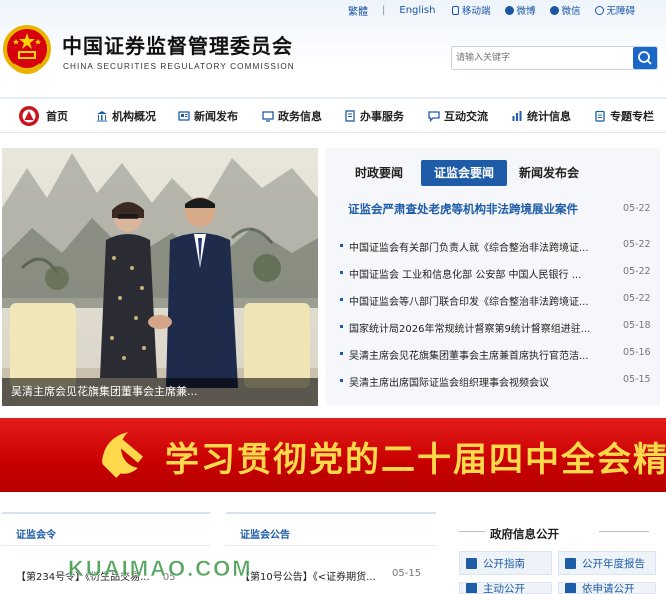  I want to click on party-study-banner: 学习贯彻党的二十届四中全会精, so click(333, 455).